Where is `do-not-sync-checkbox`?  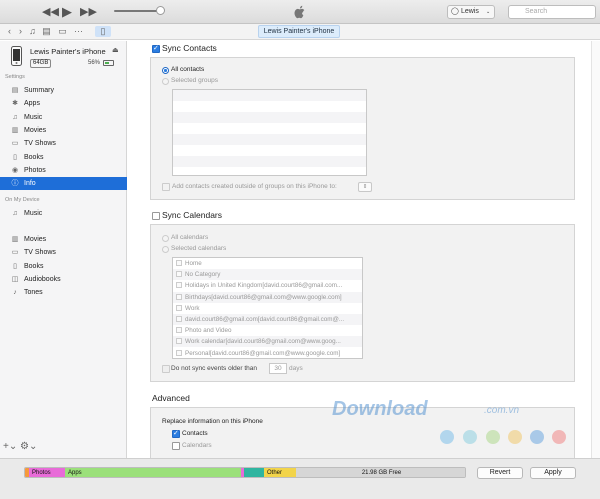 do-not-sync-checkbox is located at coordinates (166, 369).